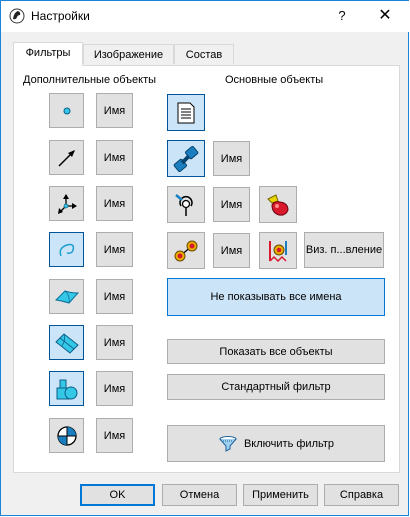 The width and height of the screenshot is (410, 517). I want to click on enable-filter-label: Включить фильтр, so click(289, 443).